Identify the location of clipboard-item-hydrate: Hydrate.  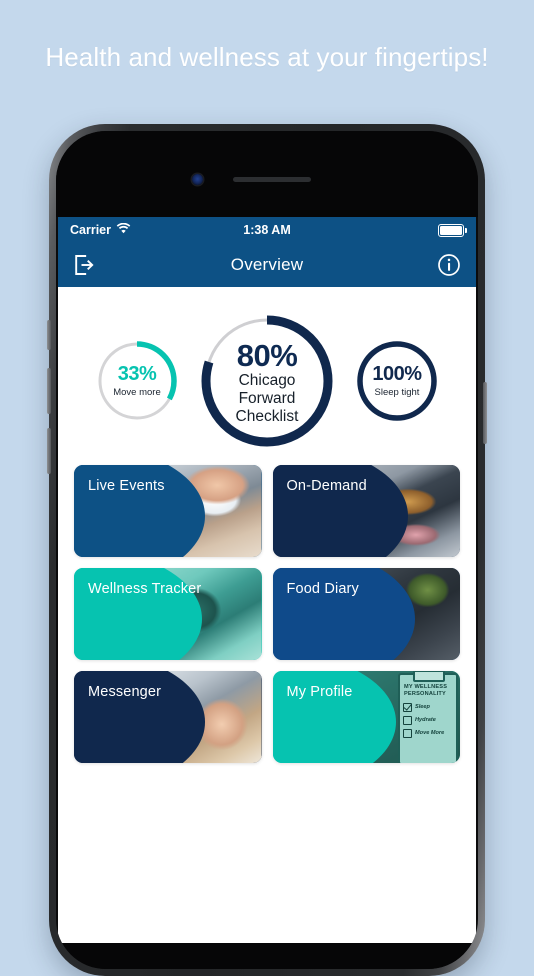
(428, 720).